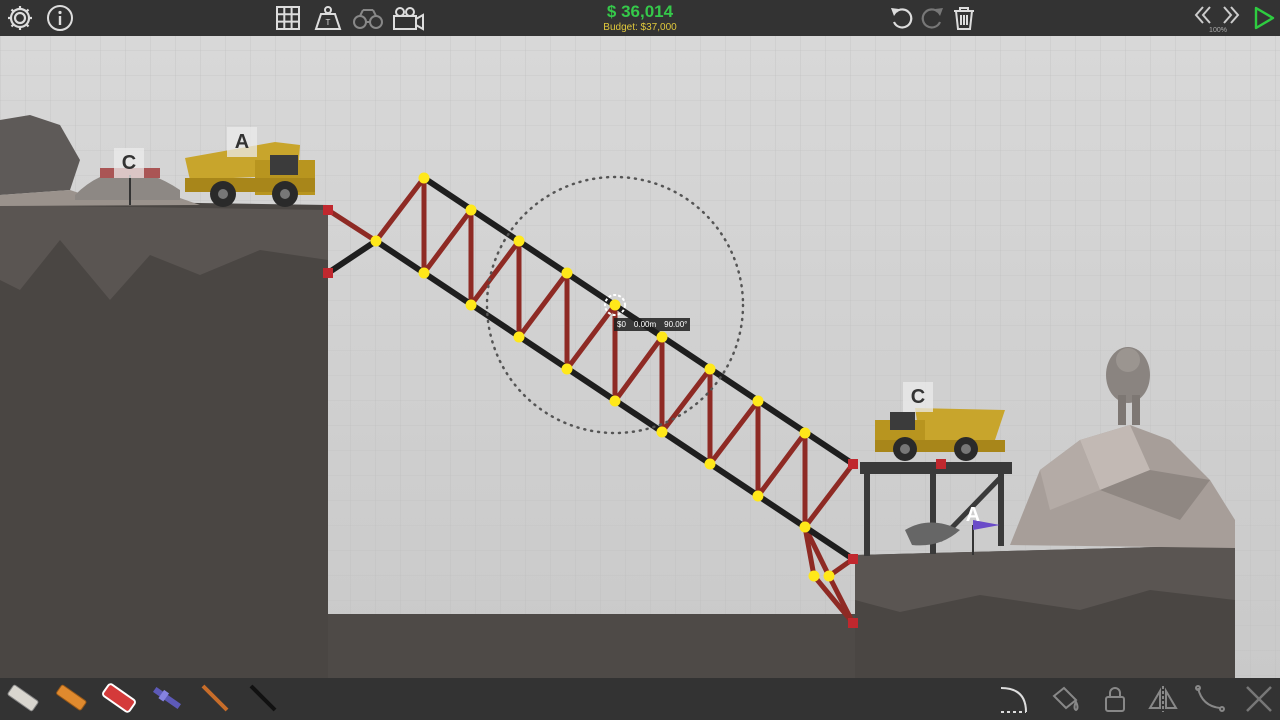 The image size is (1280, 720). I want to click on curve-road-icon, so click(1015, 699).